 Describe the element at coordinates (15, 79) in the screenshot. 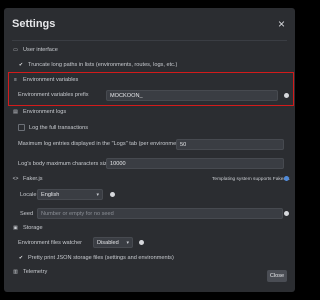

I see `list-icon: ≡` at that location.